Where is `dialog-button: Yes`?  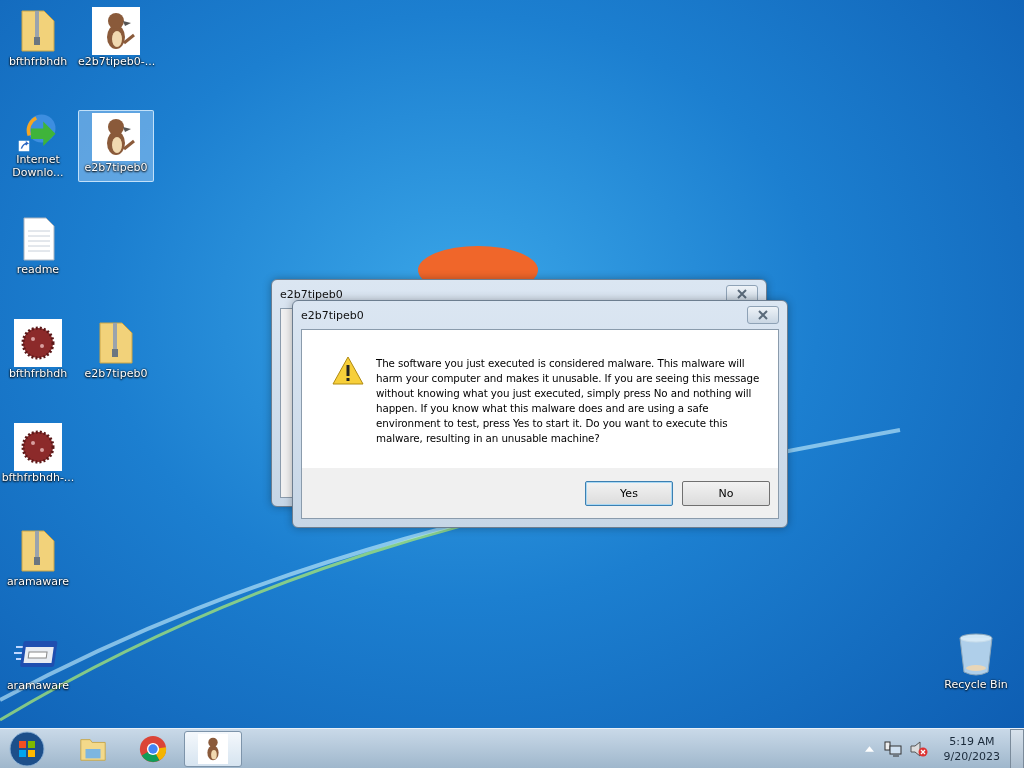 dialog-button: Yes is located at coordinates (629, 493).